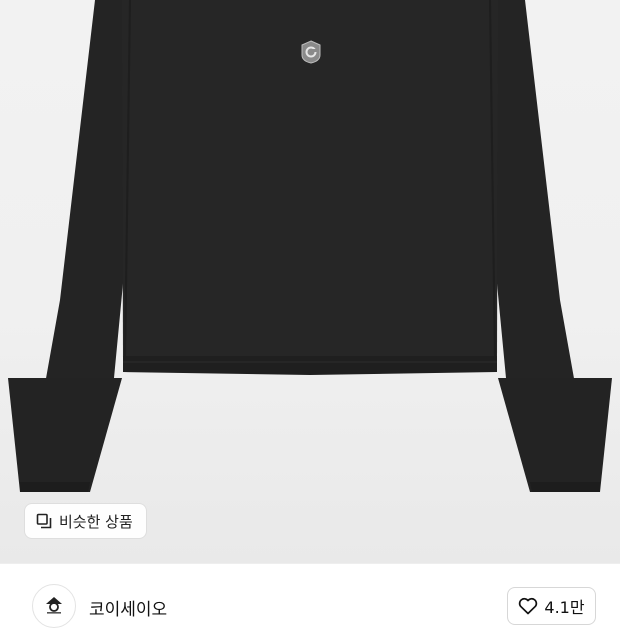  I want to click on store-bar: 코이세이오 4.1만, so click(310, 595).